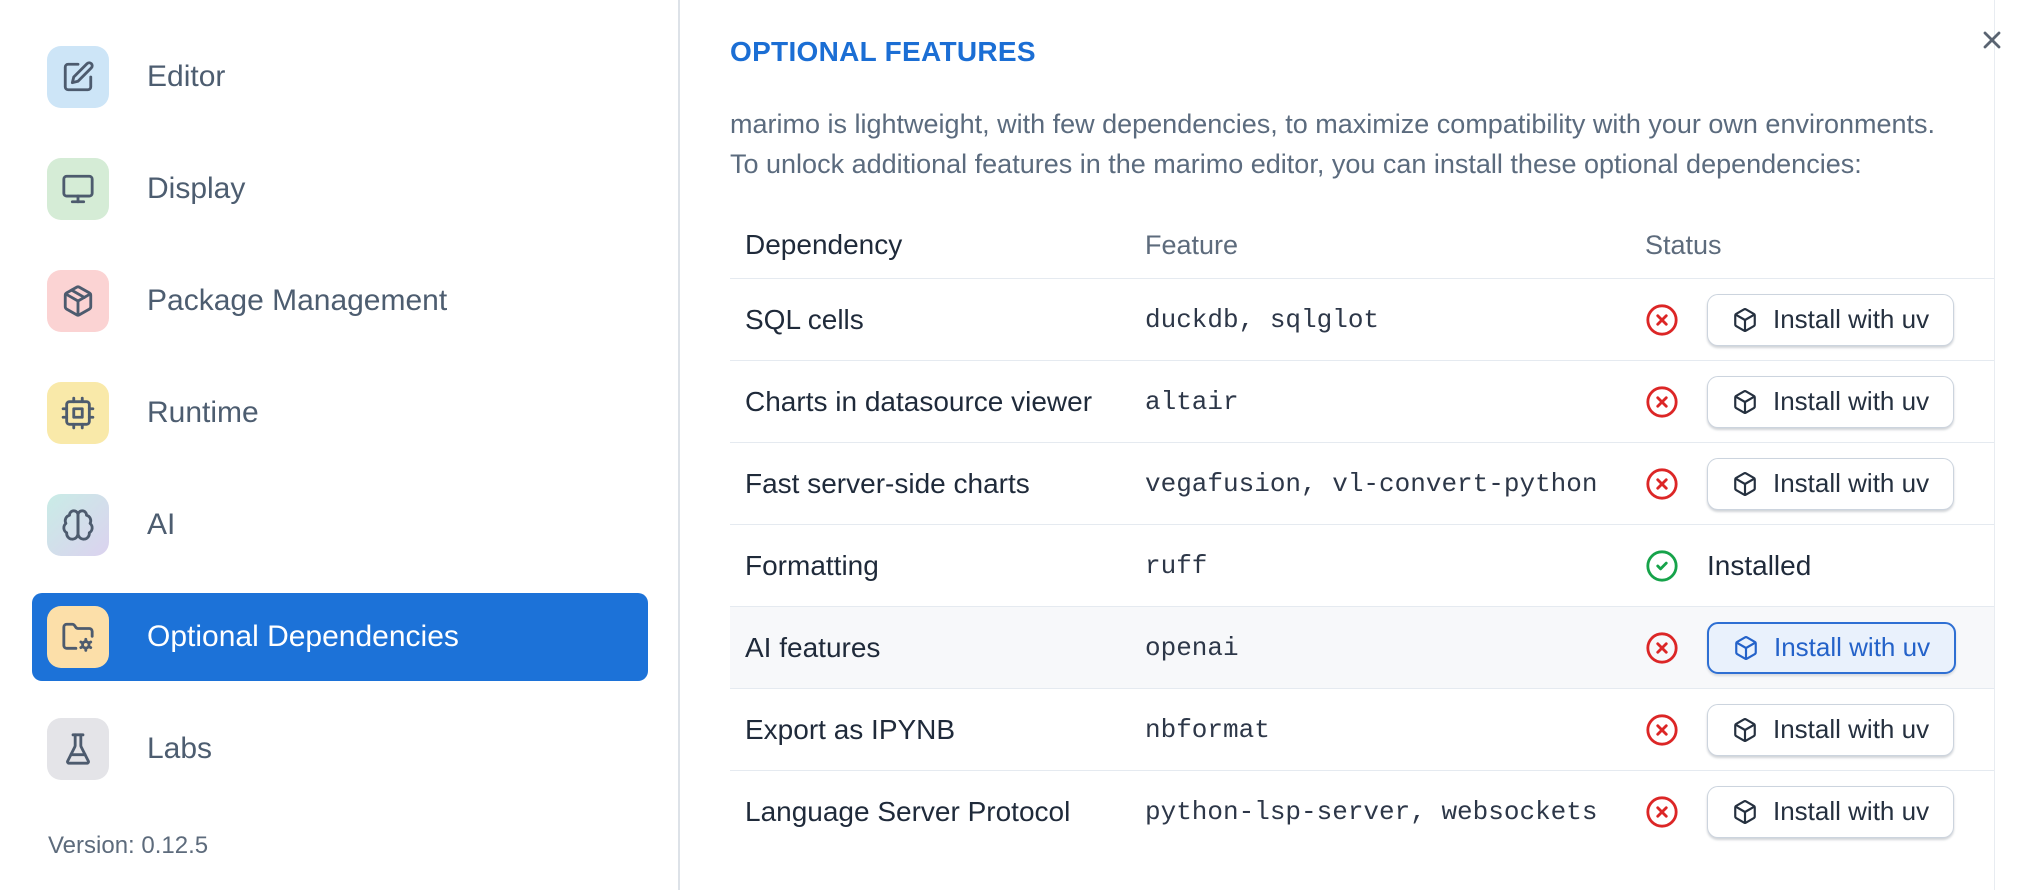 The width and height of the screenshot is (2042, 890). Describe the element at coordinates (1662, 566) in the screenshot. I see `circle-check-icon` at that location.